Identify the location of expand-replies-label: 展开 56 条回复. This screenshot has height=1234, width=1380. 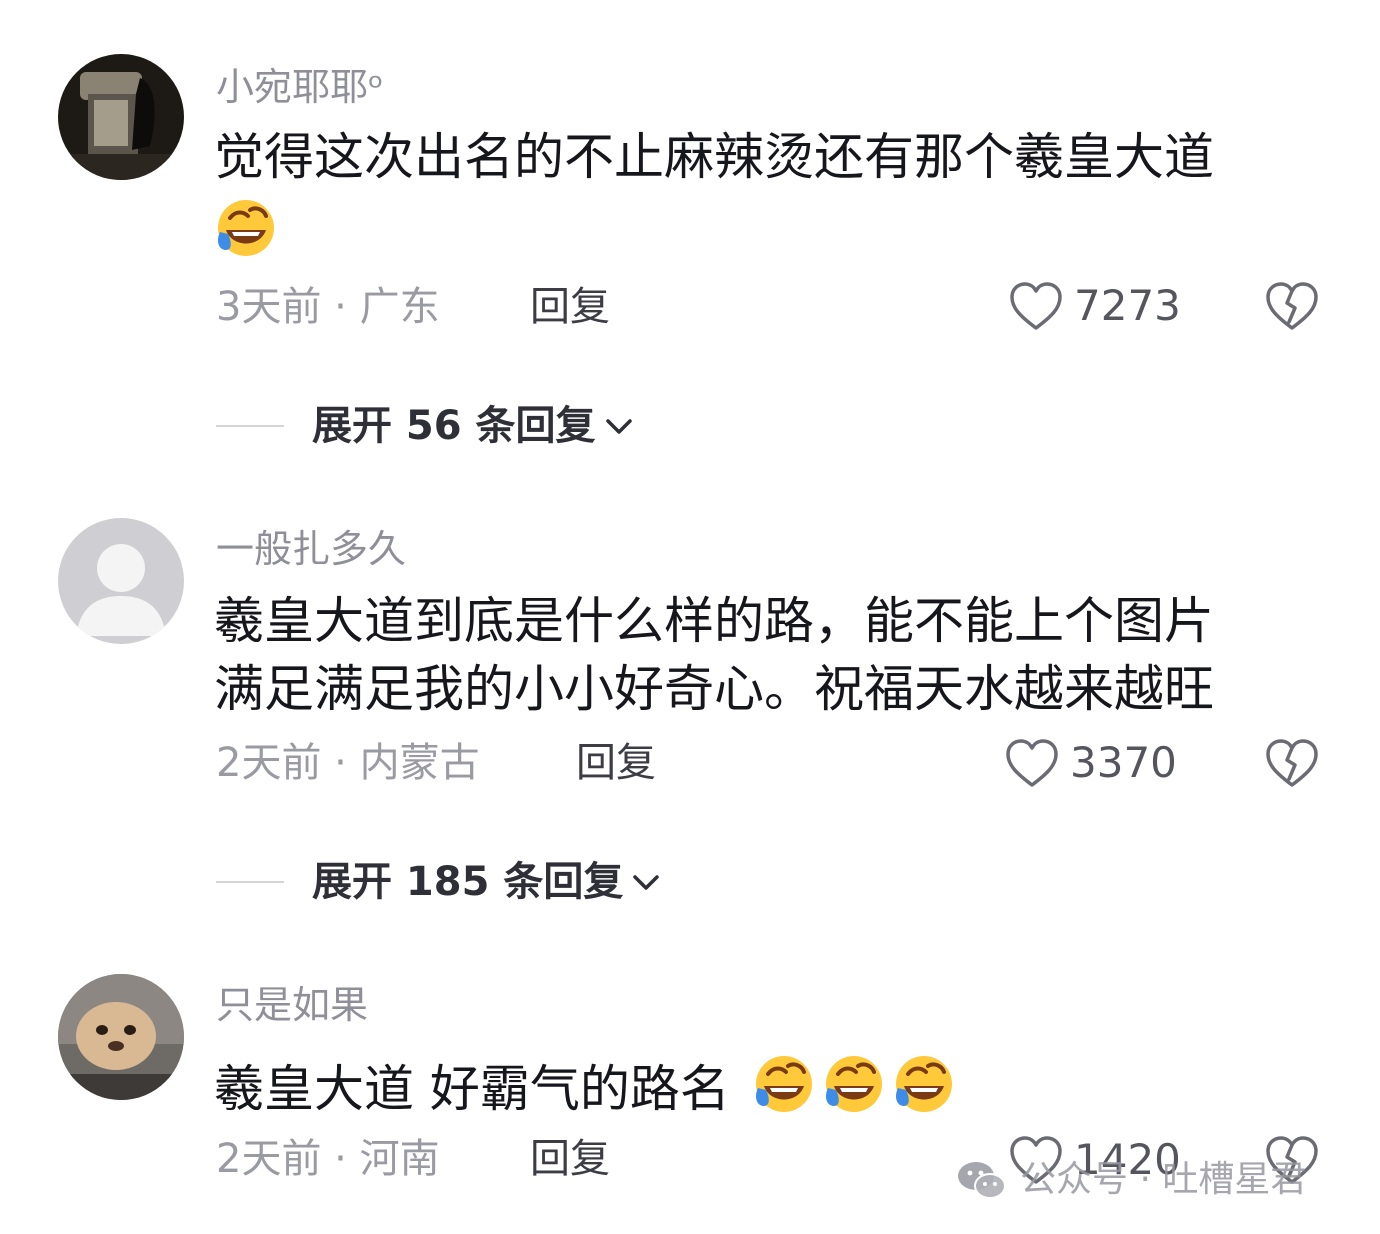
(454, 426).